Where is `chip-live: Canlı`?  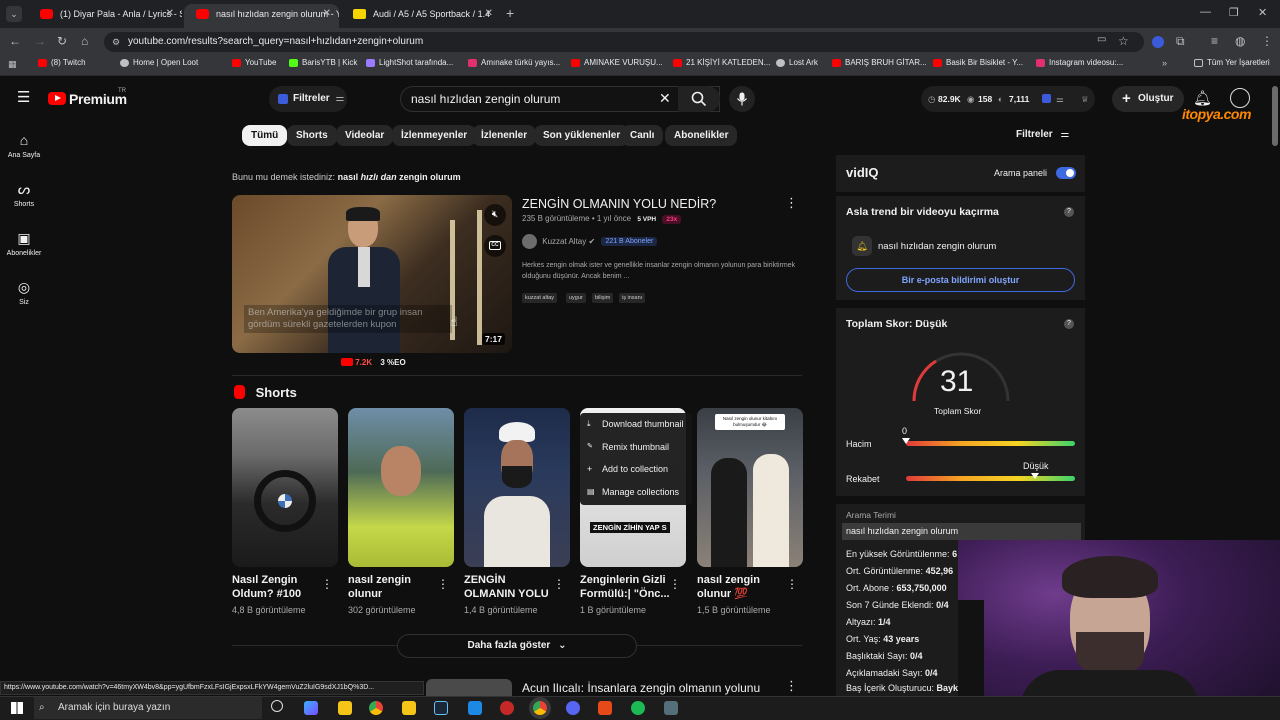 chip-live: Canlı is located at coordinates (642, 135).